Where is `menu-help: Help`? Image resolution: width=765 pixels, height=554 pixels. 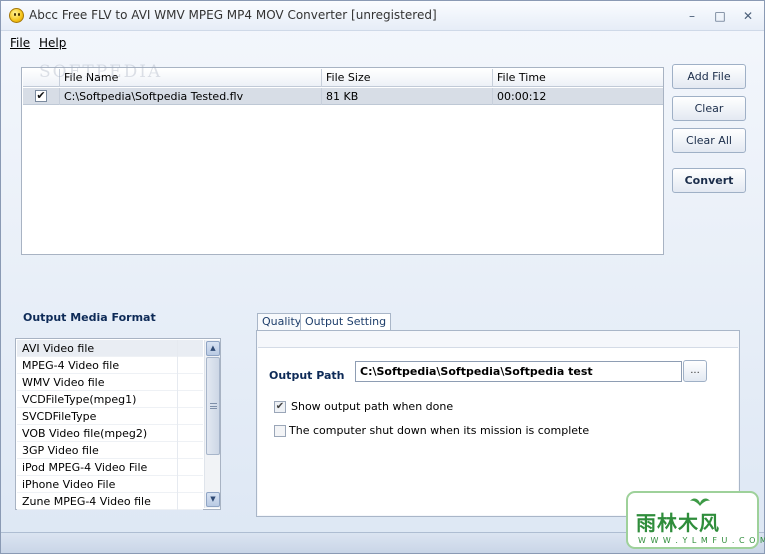
menu-help: Help is located at coordinates (52, 43).